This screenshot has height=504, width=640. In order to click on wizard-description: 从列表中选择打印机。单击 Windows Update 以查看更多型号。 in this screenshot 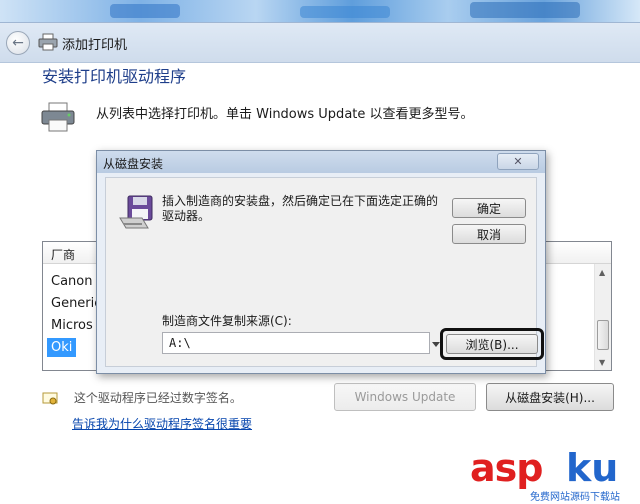, I will do `click(285, 114)`.